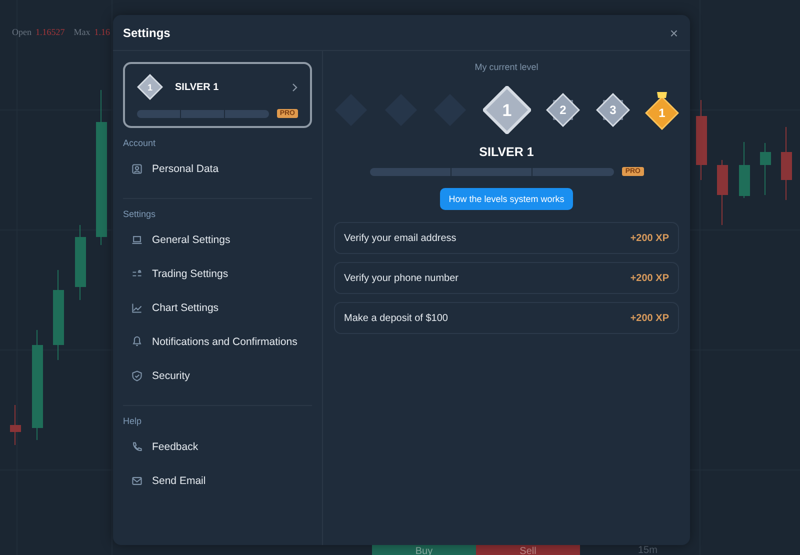 This screenshot has height=555, width=800. Describe the element at coordinates (217, 447) in the screenshot. I see `sidebar-item: Feedback` at that location.